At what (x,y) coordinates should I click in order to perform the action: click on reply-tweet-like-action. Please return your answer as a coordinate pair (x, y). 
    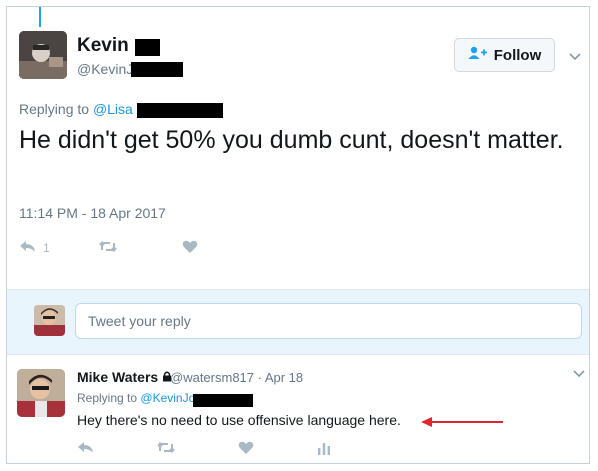
    Looking at the image, I should click on (246, 449).